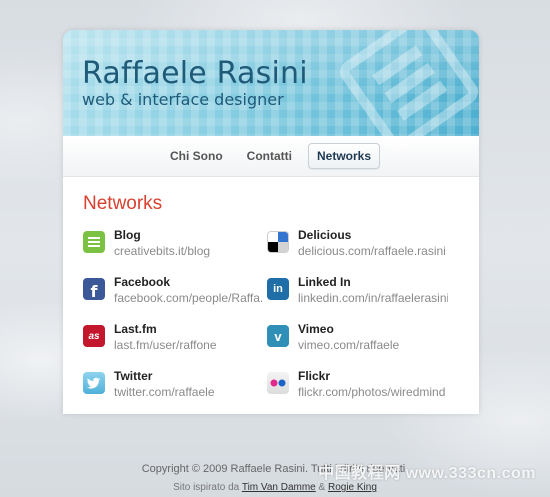 The height and width of the screenshot is (497, 550). Describe the element at coordinates (316, 329) in the screenshot. I see `network-name: Vimeo` at that location.